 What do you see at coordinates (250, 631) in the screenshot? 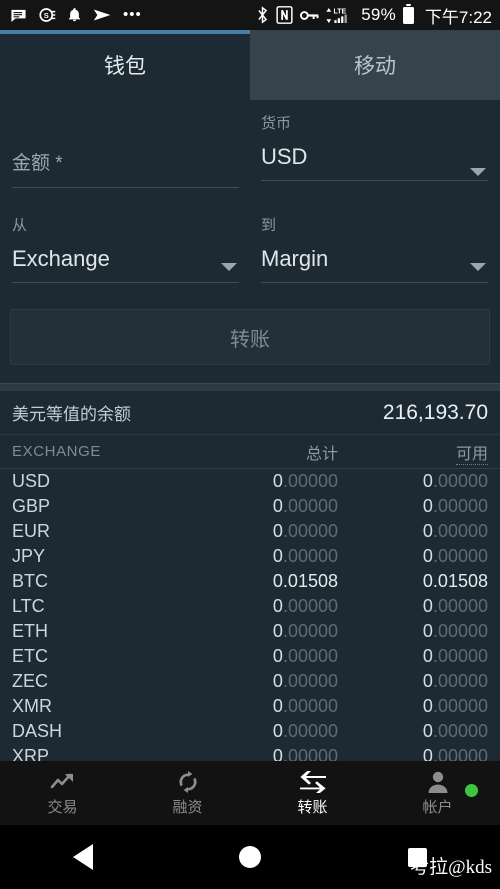
I see `table-row: ETH 0.00000 0.00000` at bounding box center [250, 631].